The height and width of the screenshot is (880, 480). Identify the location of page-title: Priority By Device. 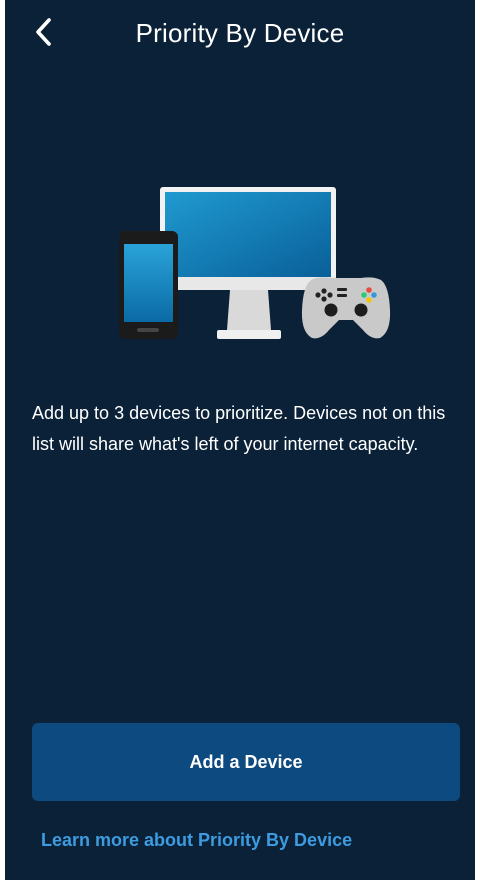
(240, 33).